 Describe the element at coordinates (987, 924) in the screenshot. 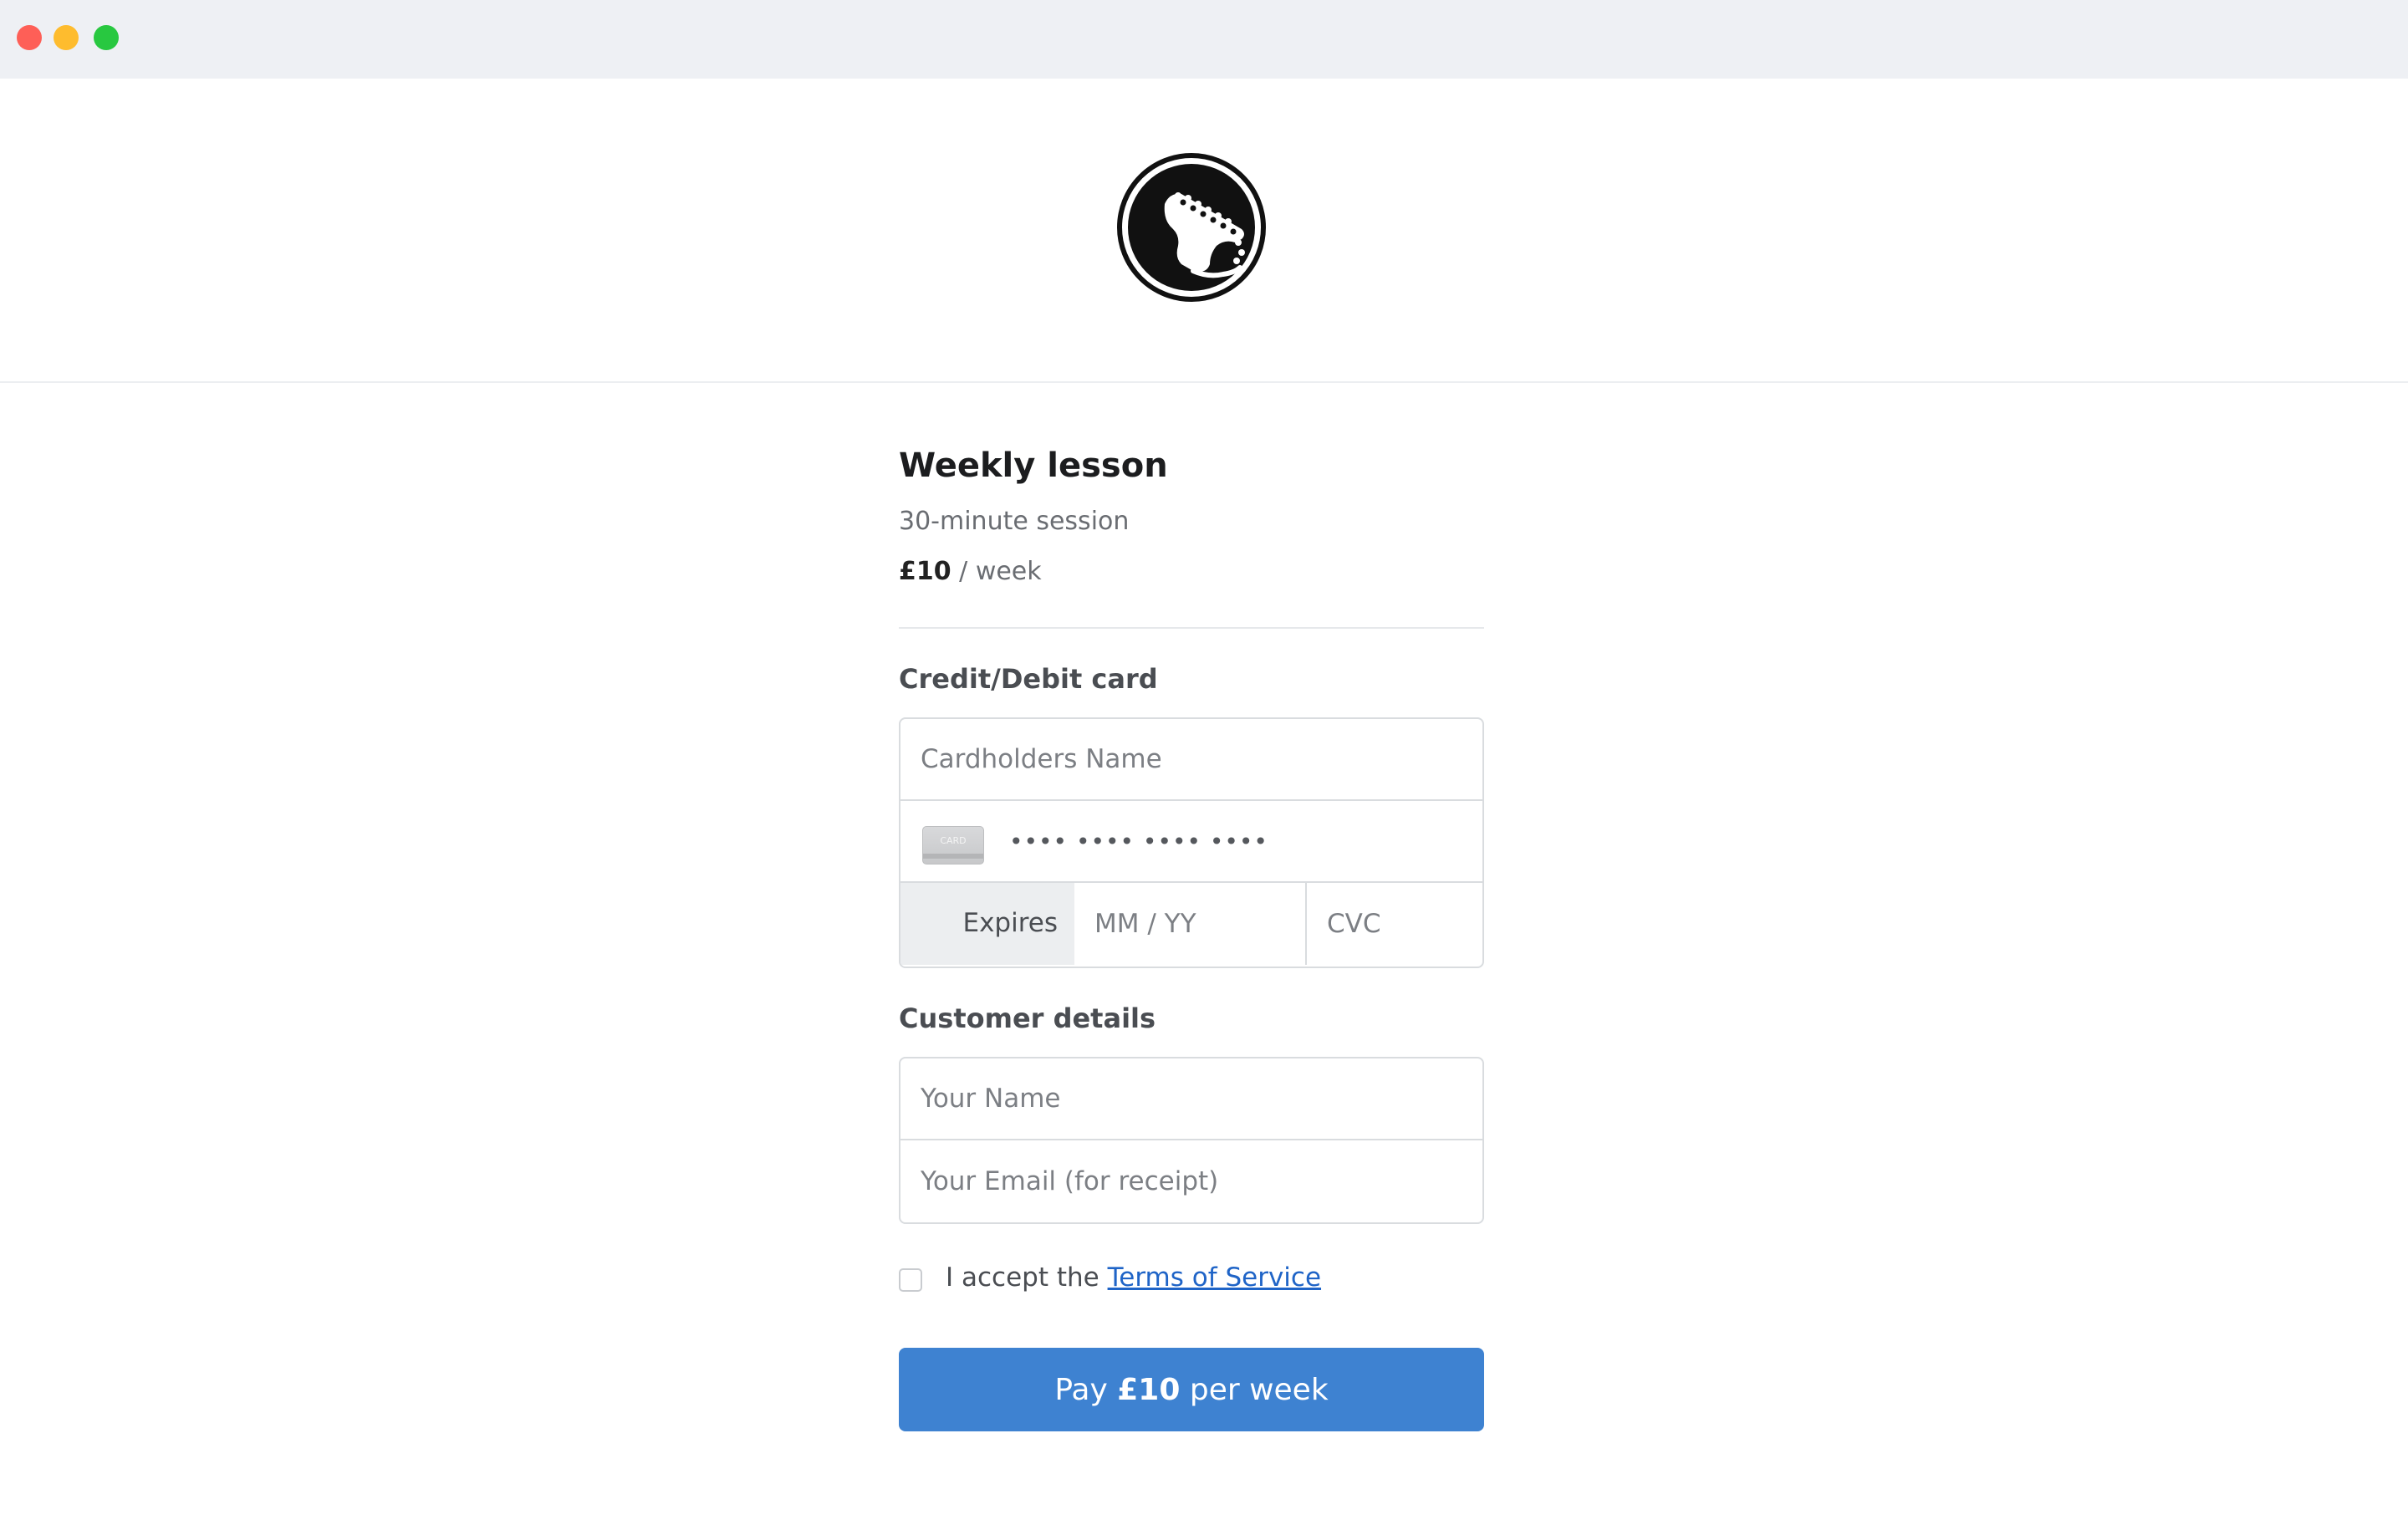

I see `expires-label: Expires` at that location.